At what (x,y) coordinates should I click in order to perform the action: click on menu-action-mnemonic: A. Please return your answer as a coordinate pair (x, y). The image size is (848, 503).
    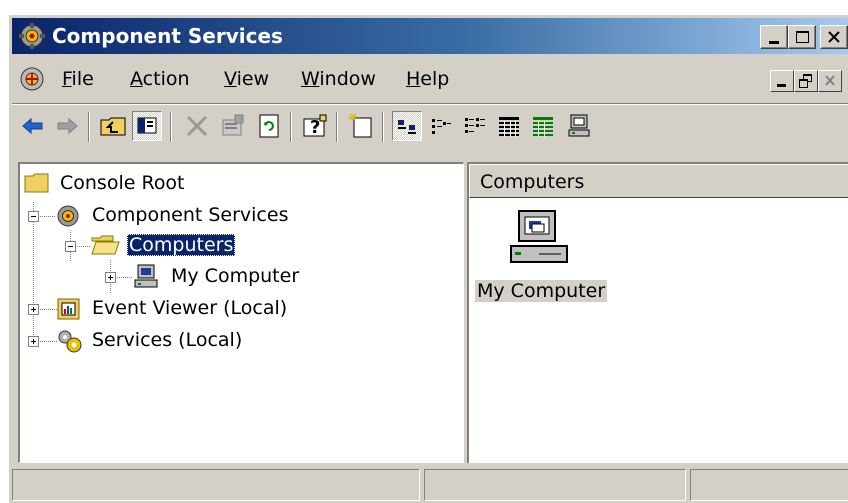
    Looking at the image, I should click on (136, 79).